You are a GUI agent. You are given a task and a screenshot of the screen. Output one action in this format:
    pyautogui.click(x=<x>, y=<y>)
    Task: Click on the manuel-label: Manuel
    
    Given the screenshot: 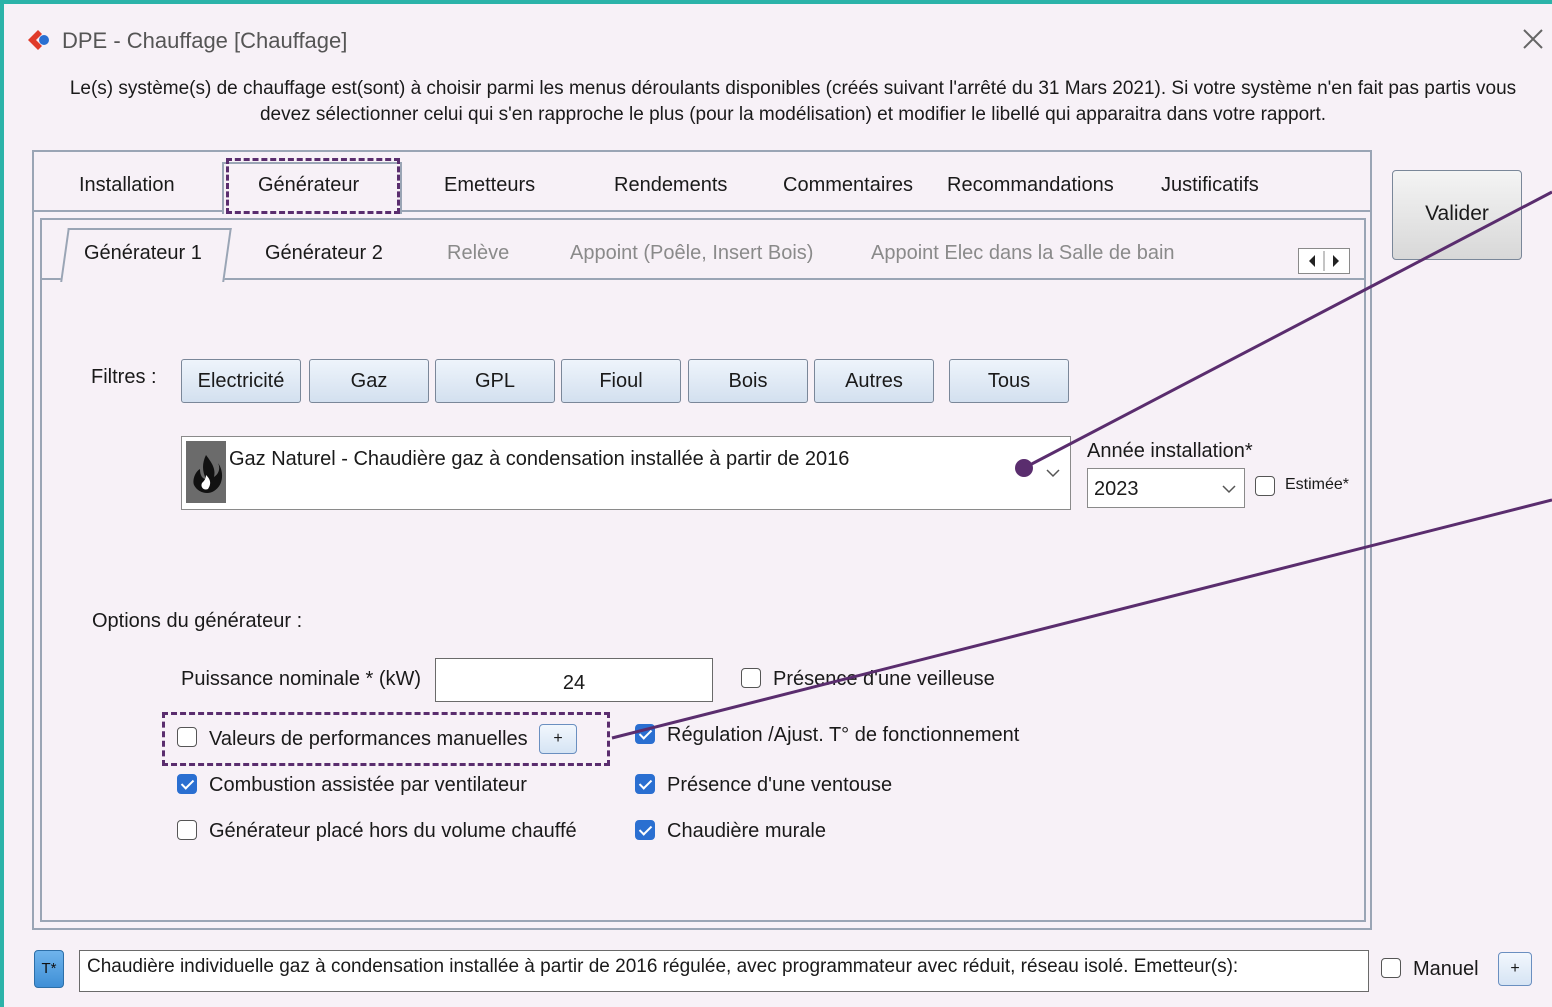 What is the action you would take?
    pyautogui.click(x=1446, y=969)
    